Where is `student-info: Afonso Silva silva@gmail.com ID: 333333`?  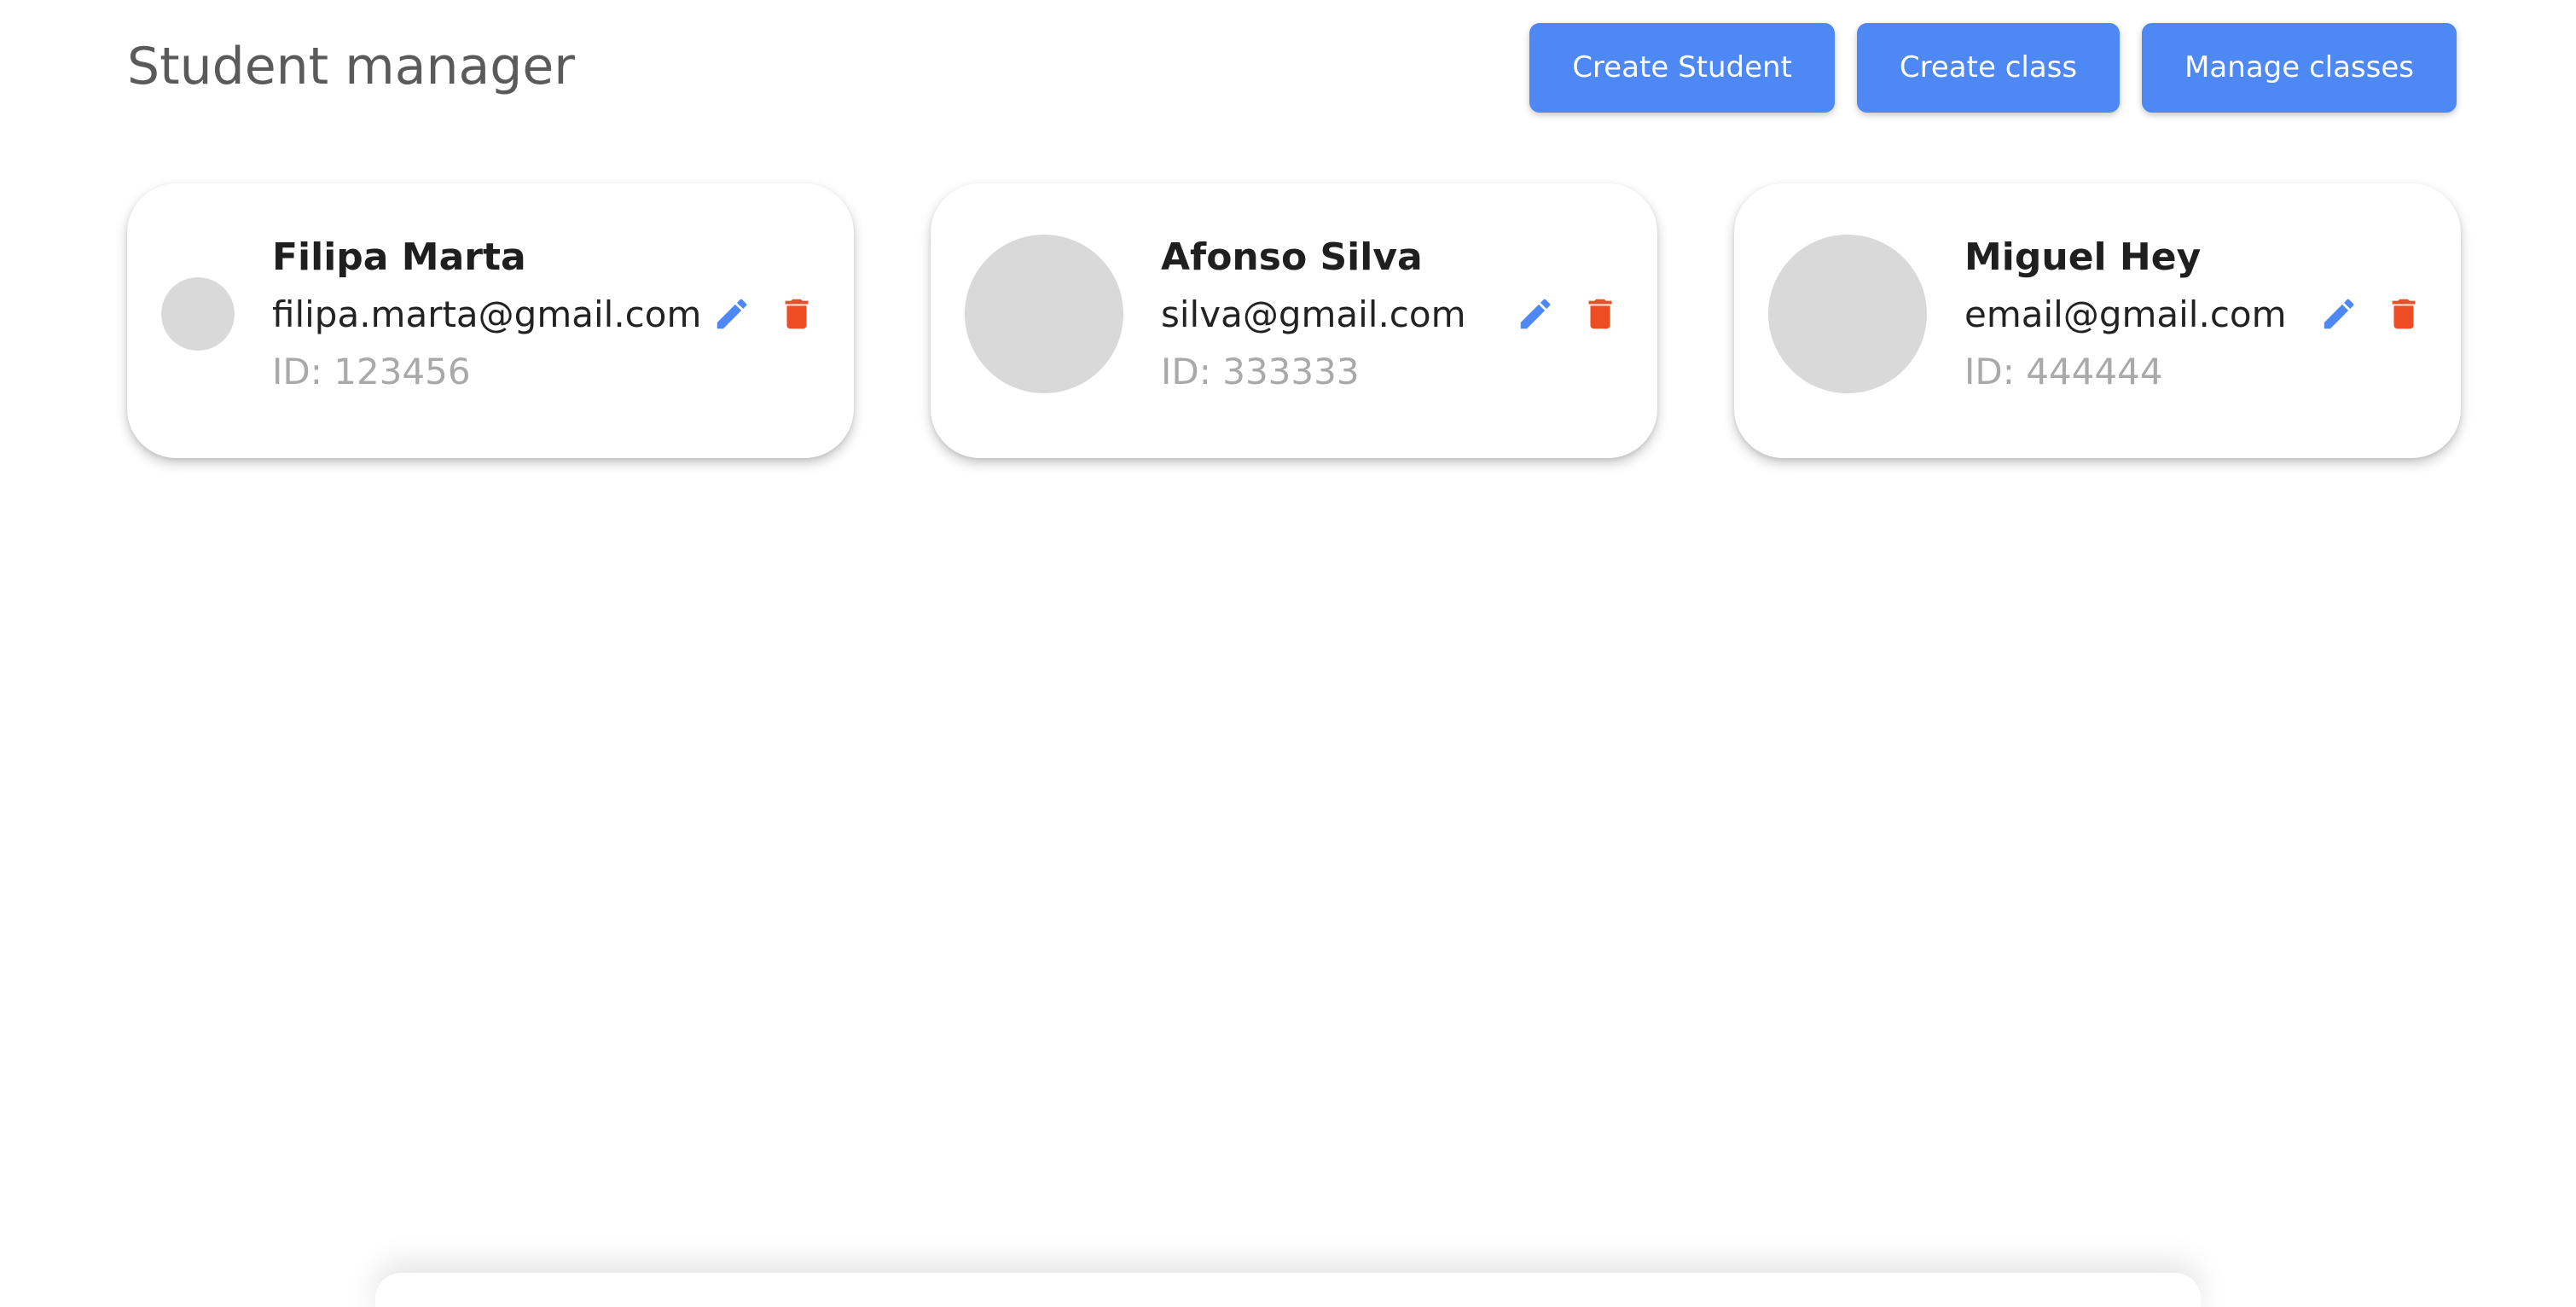 student-info: Afonso Silva silva@gmail.com ID: 333333 is located at coordinates (1313, 314).